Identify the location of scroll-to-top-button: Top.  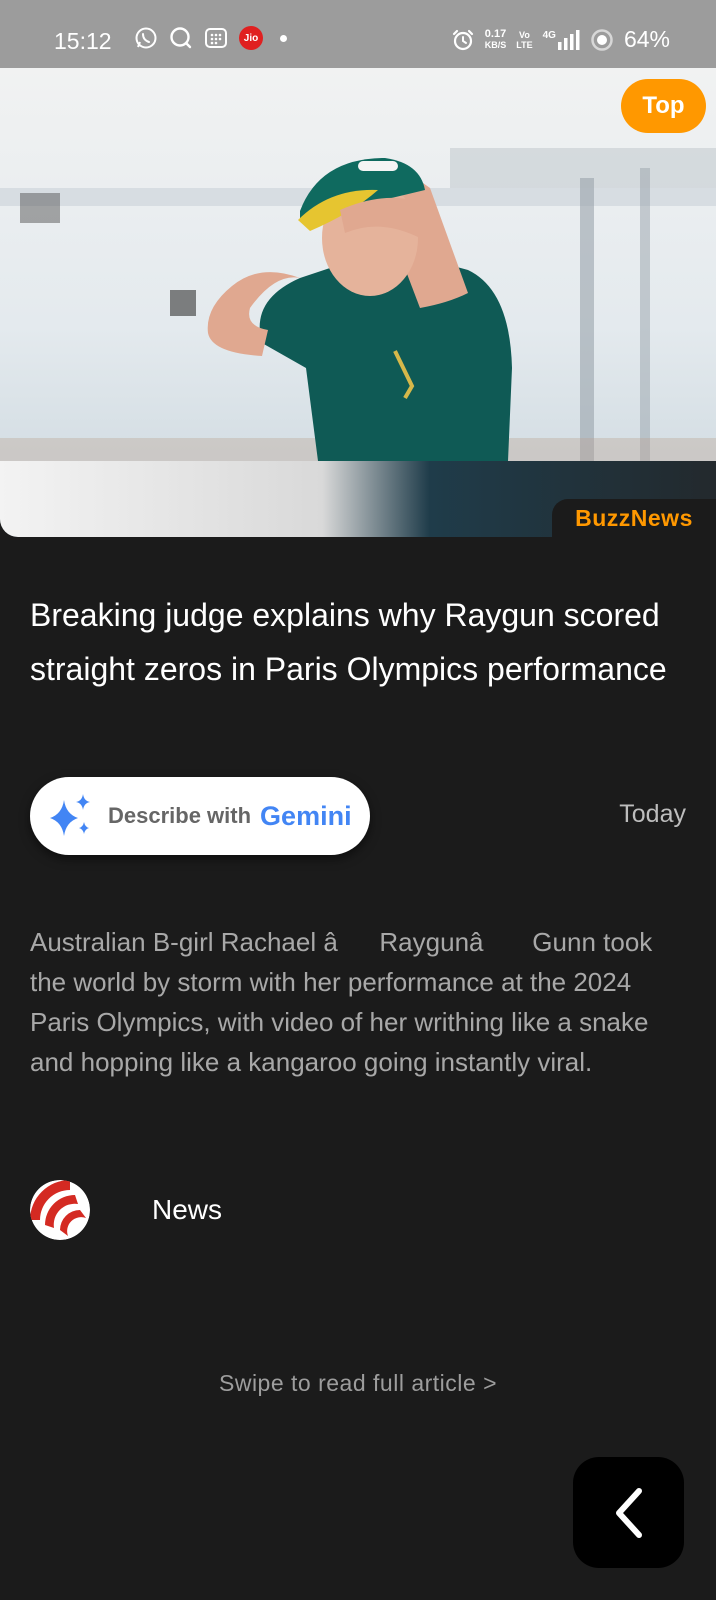
(663, 106).